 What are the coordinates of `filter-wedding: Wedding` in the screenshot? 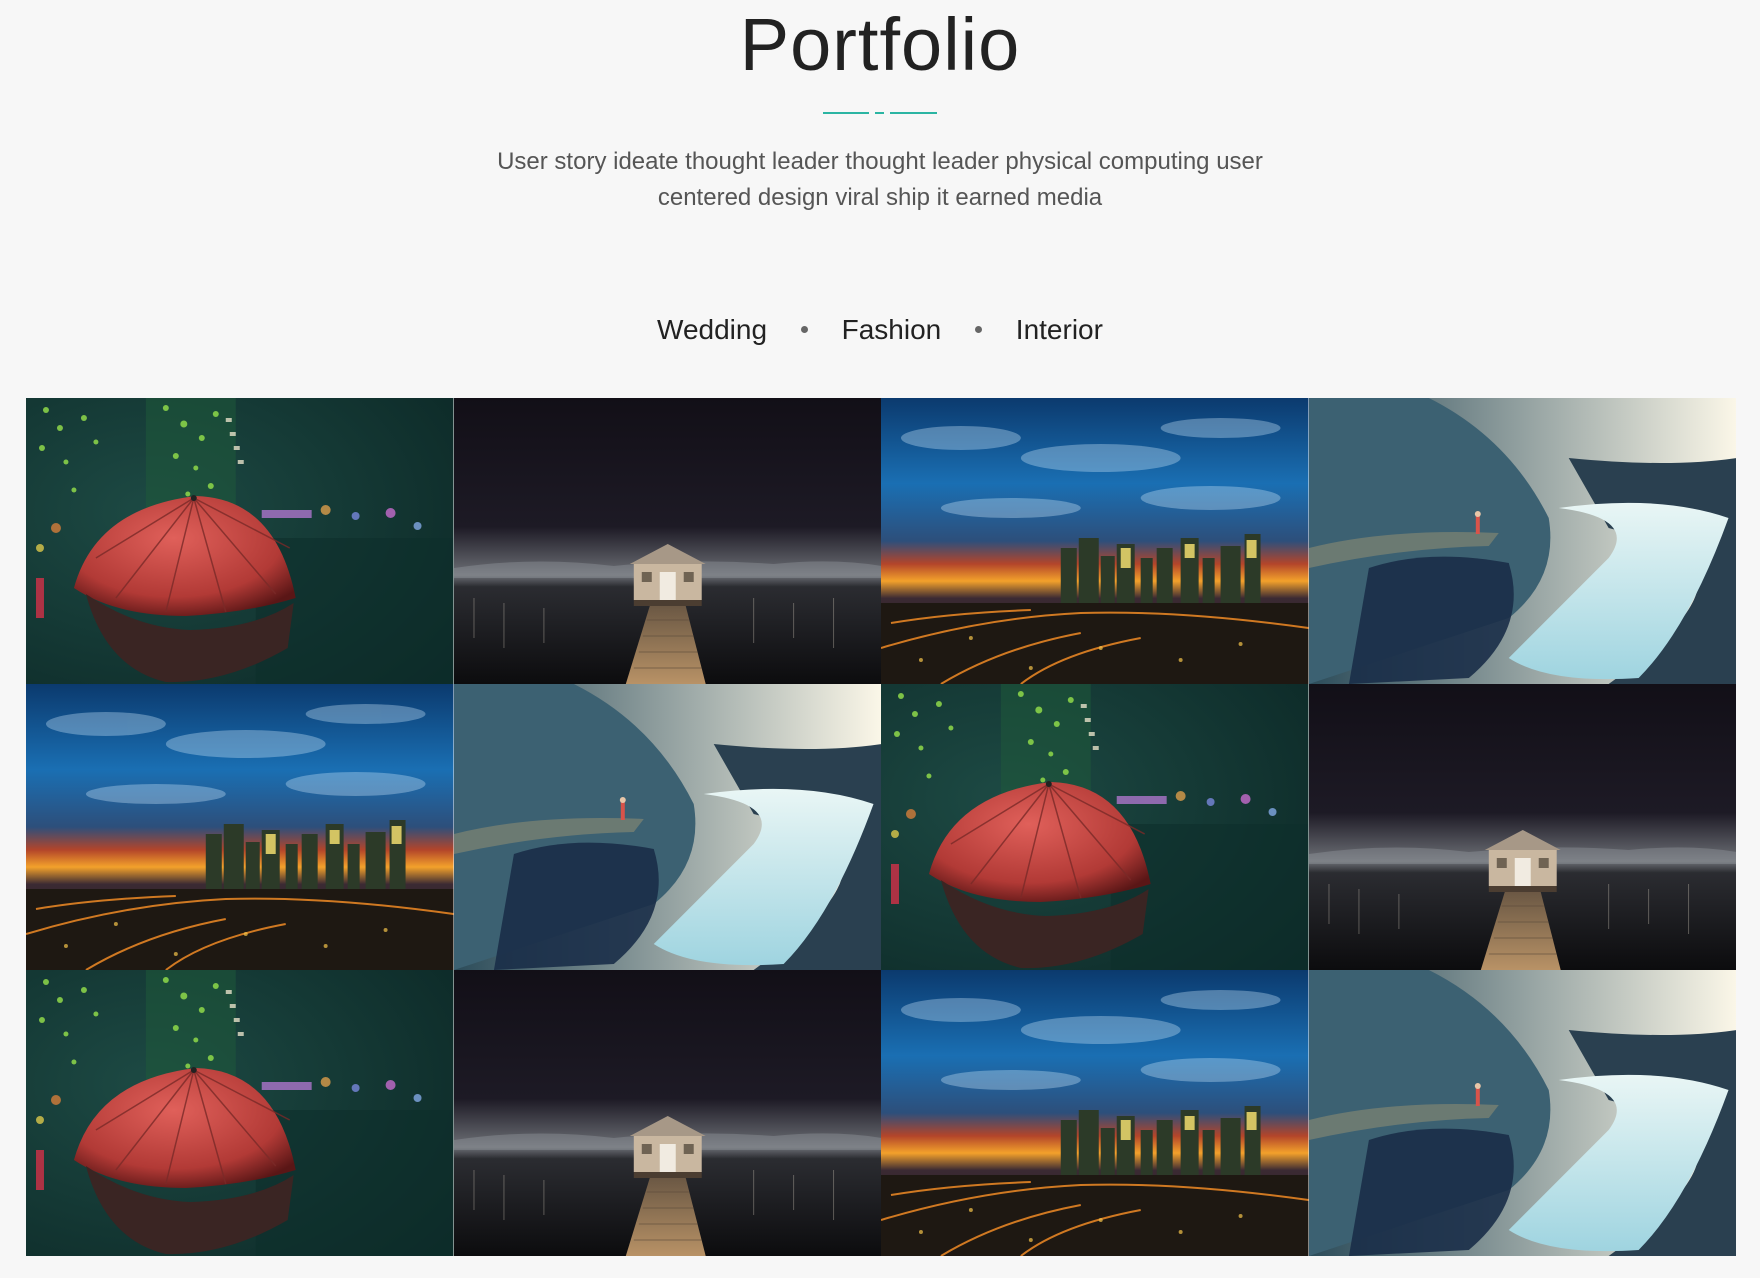 It's located at (712, 330).